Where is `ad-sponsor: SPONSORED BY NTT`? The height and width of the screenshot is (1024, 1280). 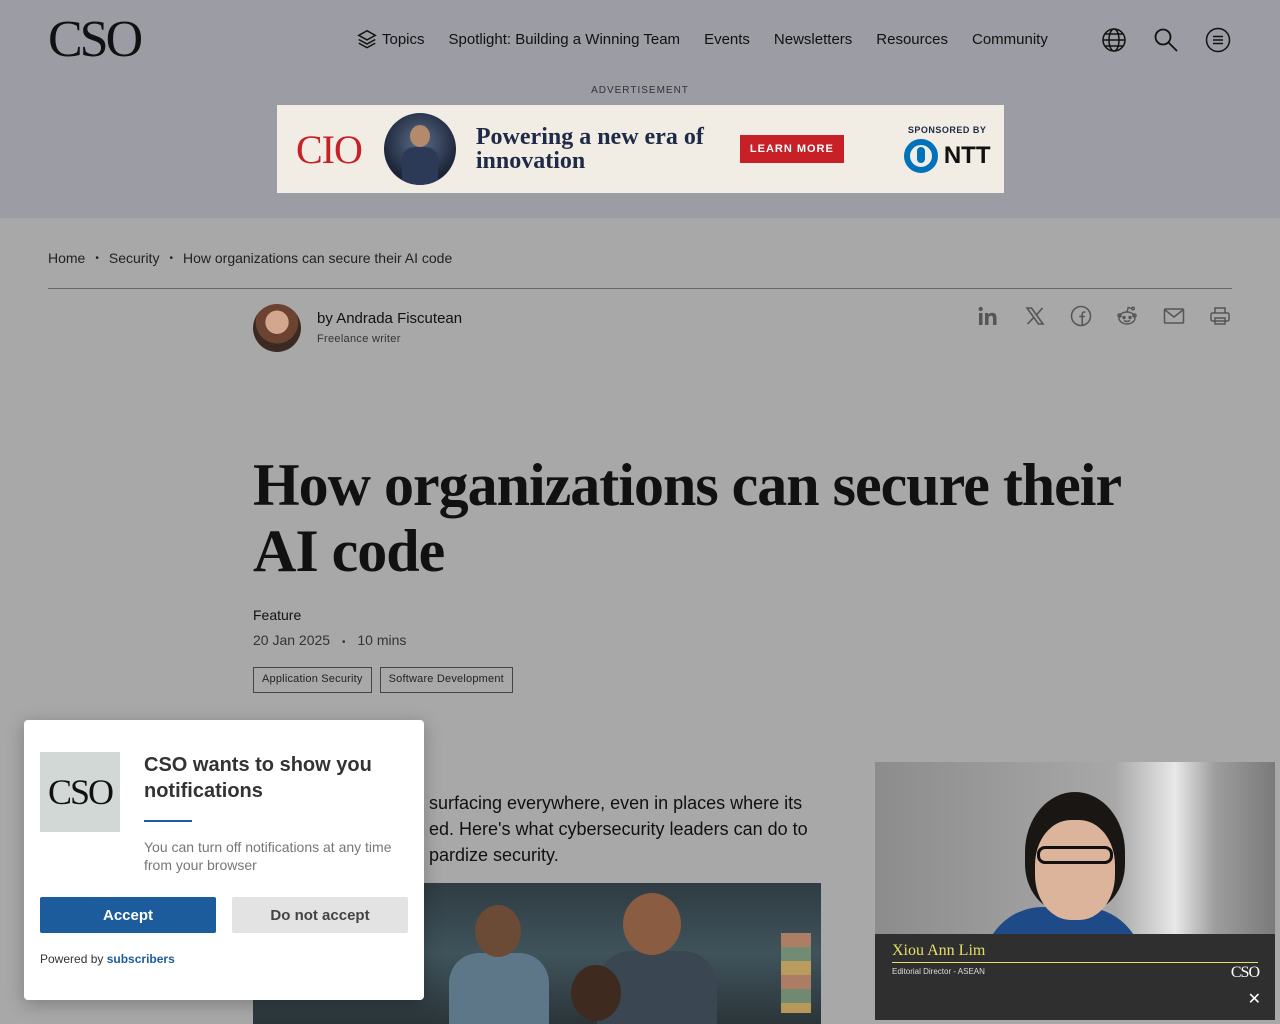 ad-sponsor: SPONSORED BY NTT is located at coordinates (947, 149).